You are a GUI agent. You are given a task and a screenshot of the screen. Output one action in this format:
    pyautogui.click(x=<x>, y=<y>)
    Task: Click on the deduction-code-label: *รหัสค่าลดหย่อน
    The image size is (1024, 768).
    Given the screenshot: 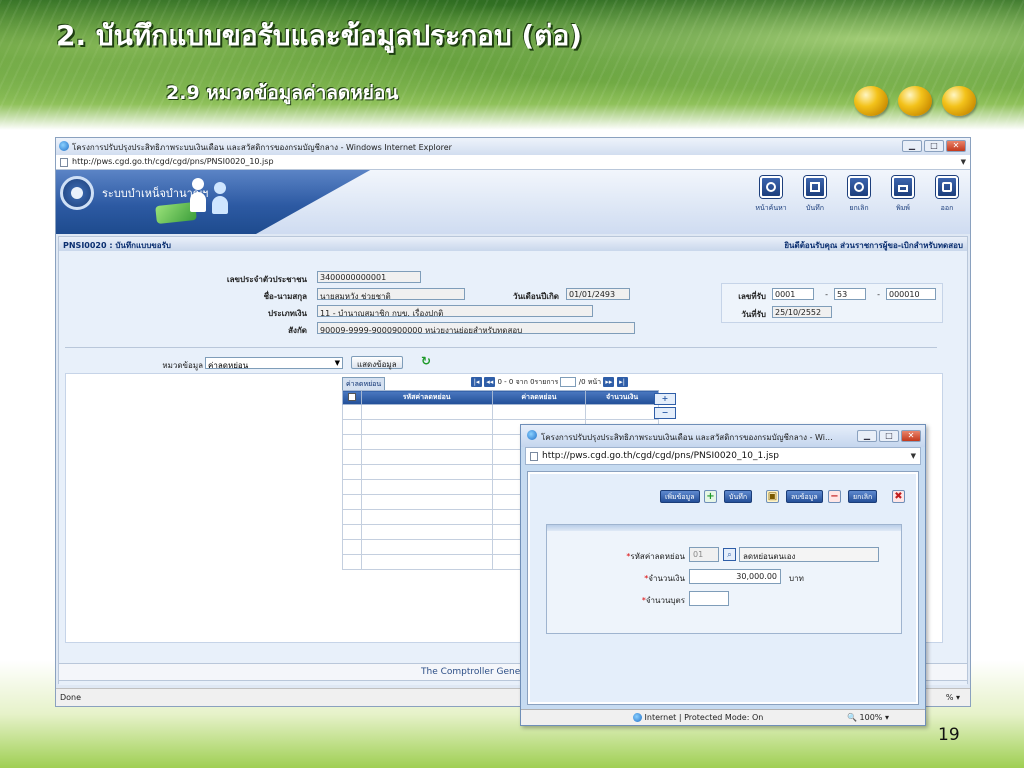 What is the action you would take?
    pyautogui.click(x=655, y=556)
    